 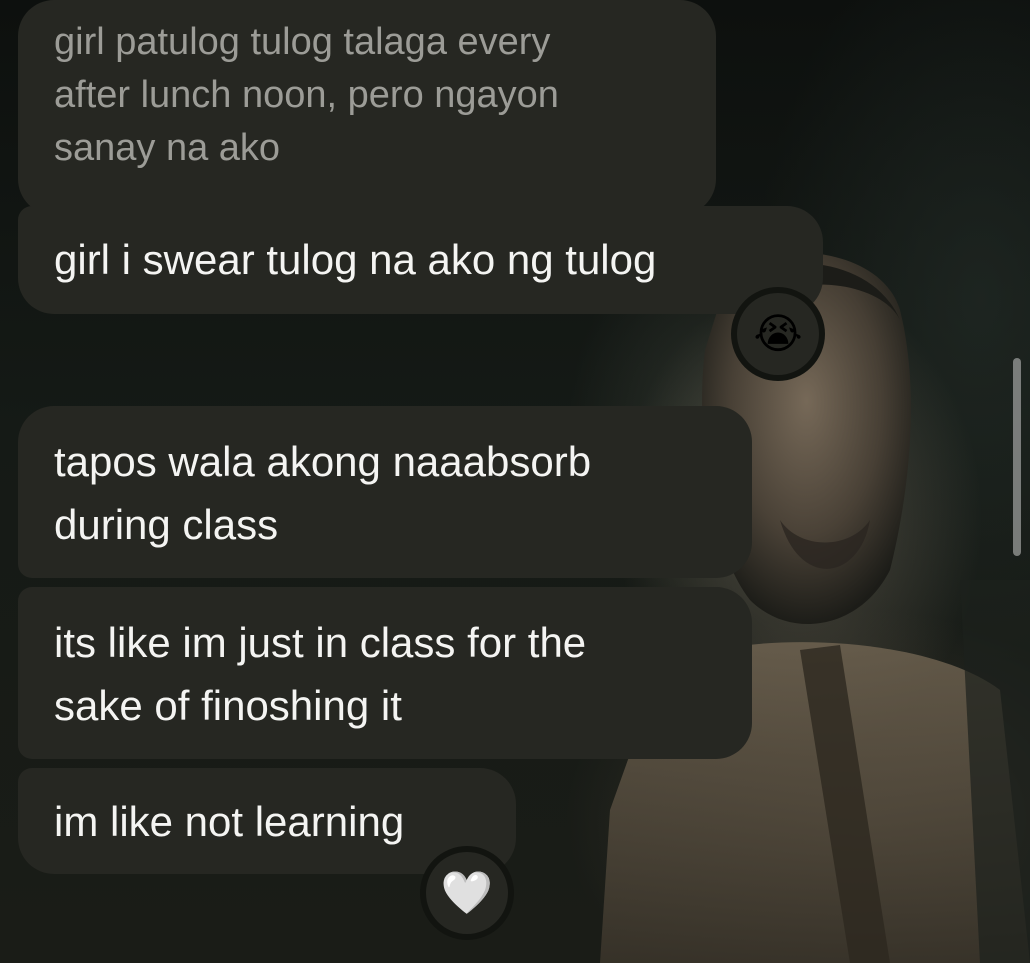 I want to click on message-line: girl patulog tulog talaga every, so click(x=302, y=42).